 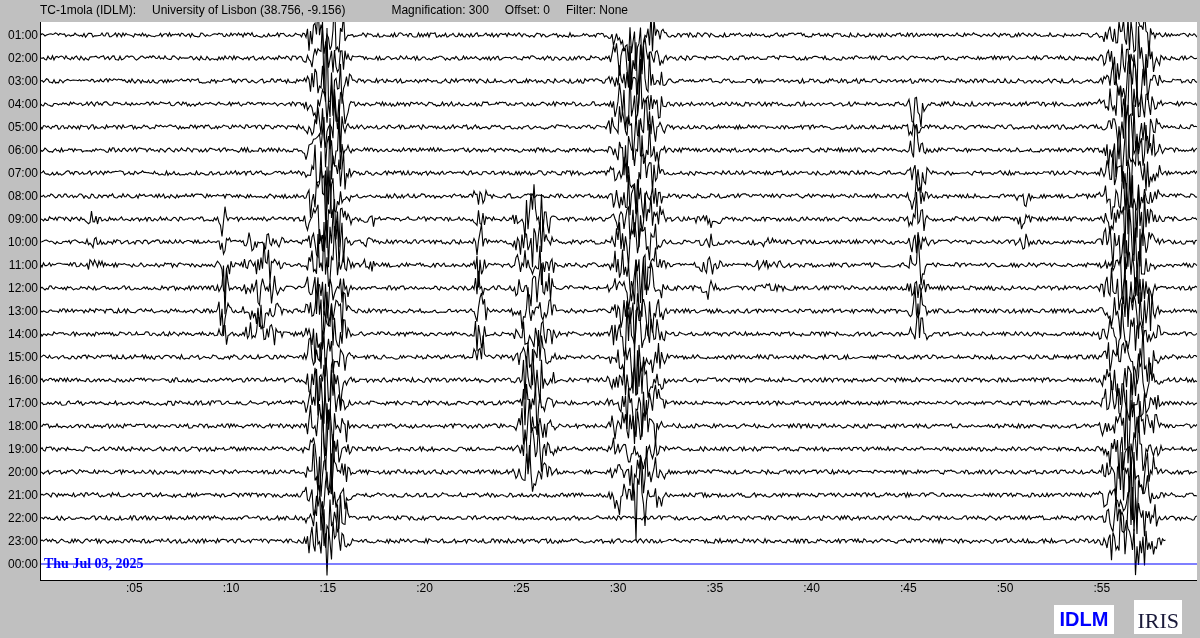 What do you see at coordinates (527, 10) in the screenshot?
I see `offset-text: Offset: 0` at bounding box center [527, 10].